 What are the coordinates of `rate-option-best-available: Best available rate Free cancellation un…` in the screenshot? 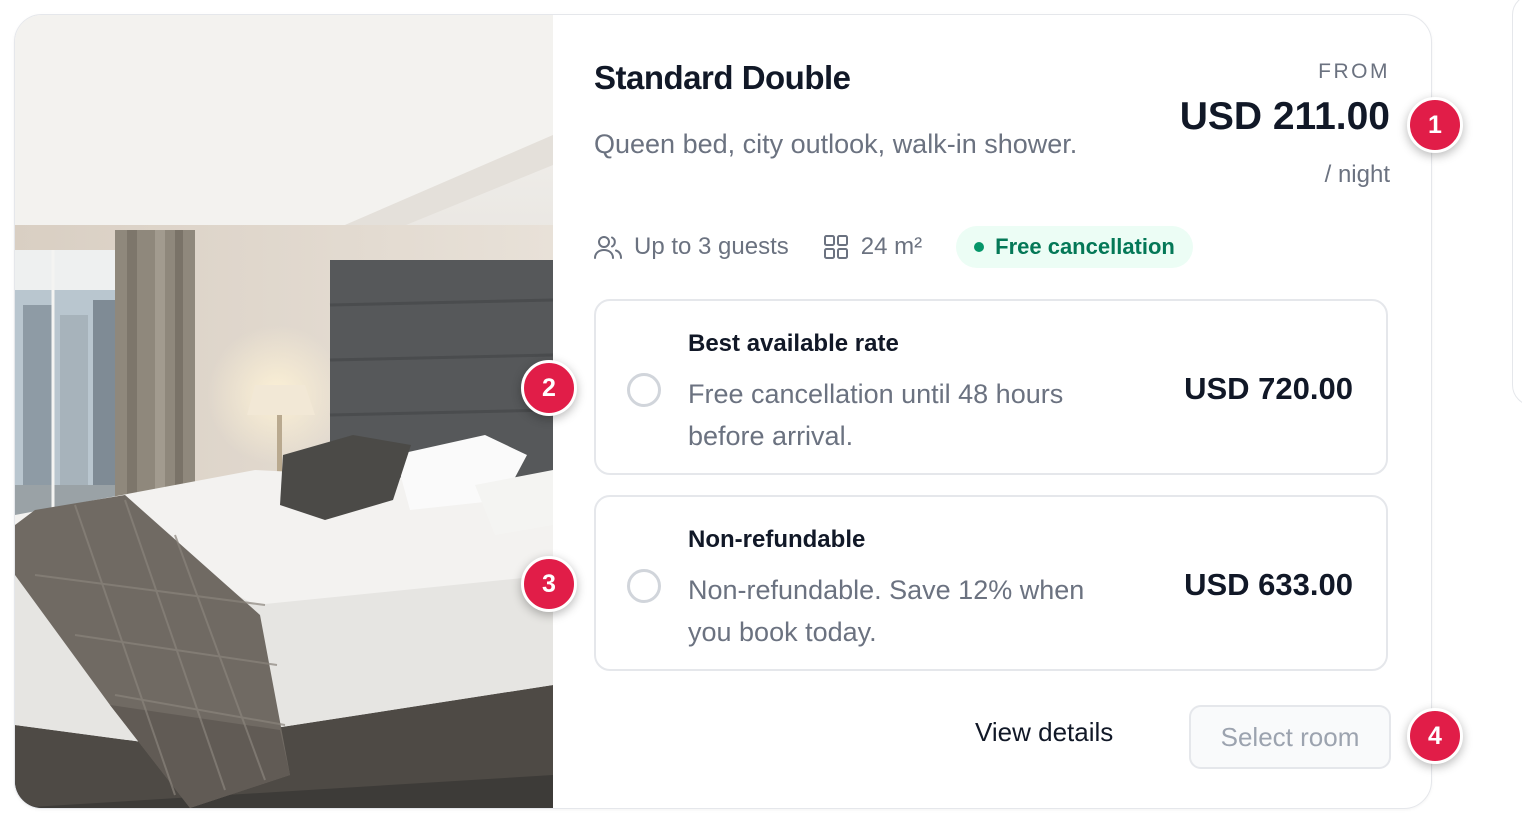 It's located at (991, 387).